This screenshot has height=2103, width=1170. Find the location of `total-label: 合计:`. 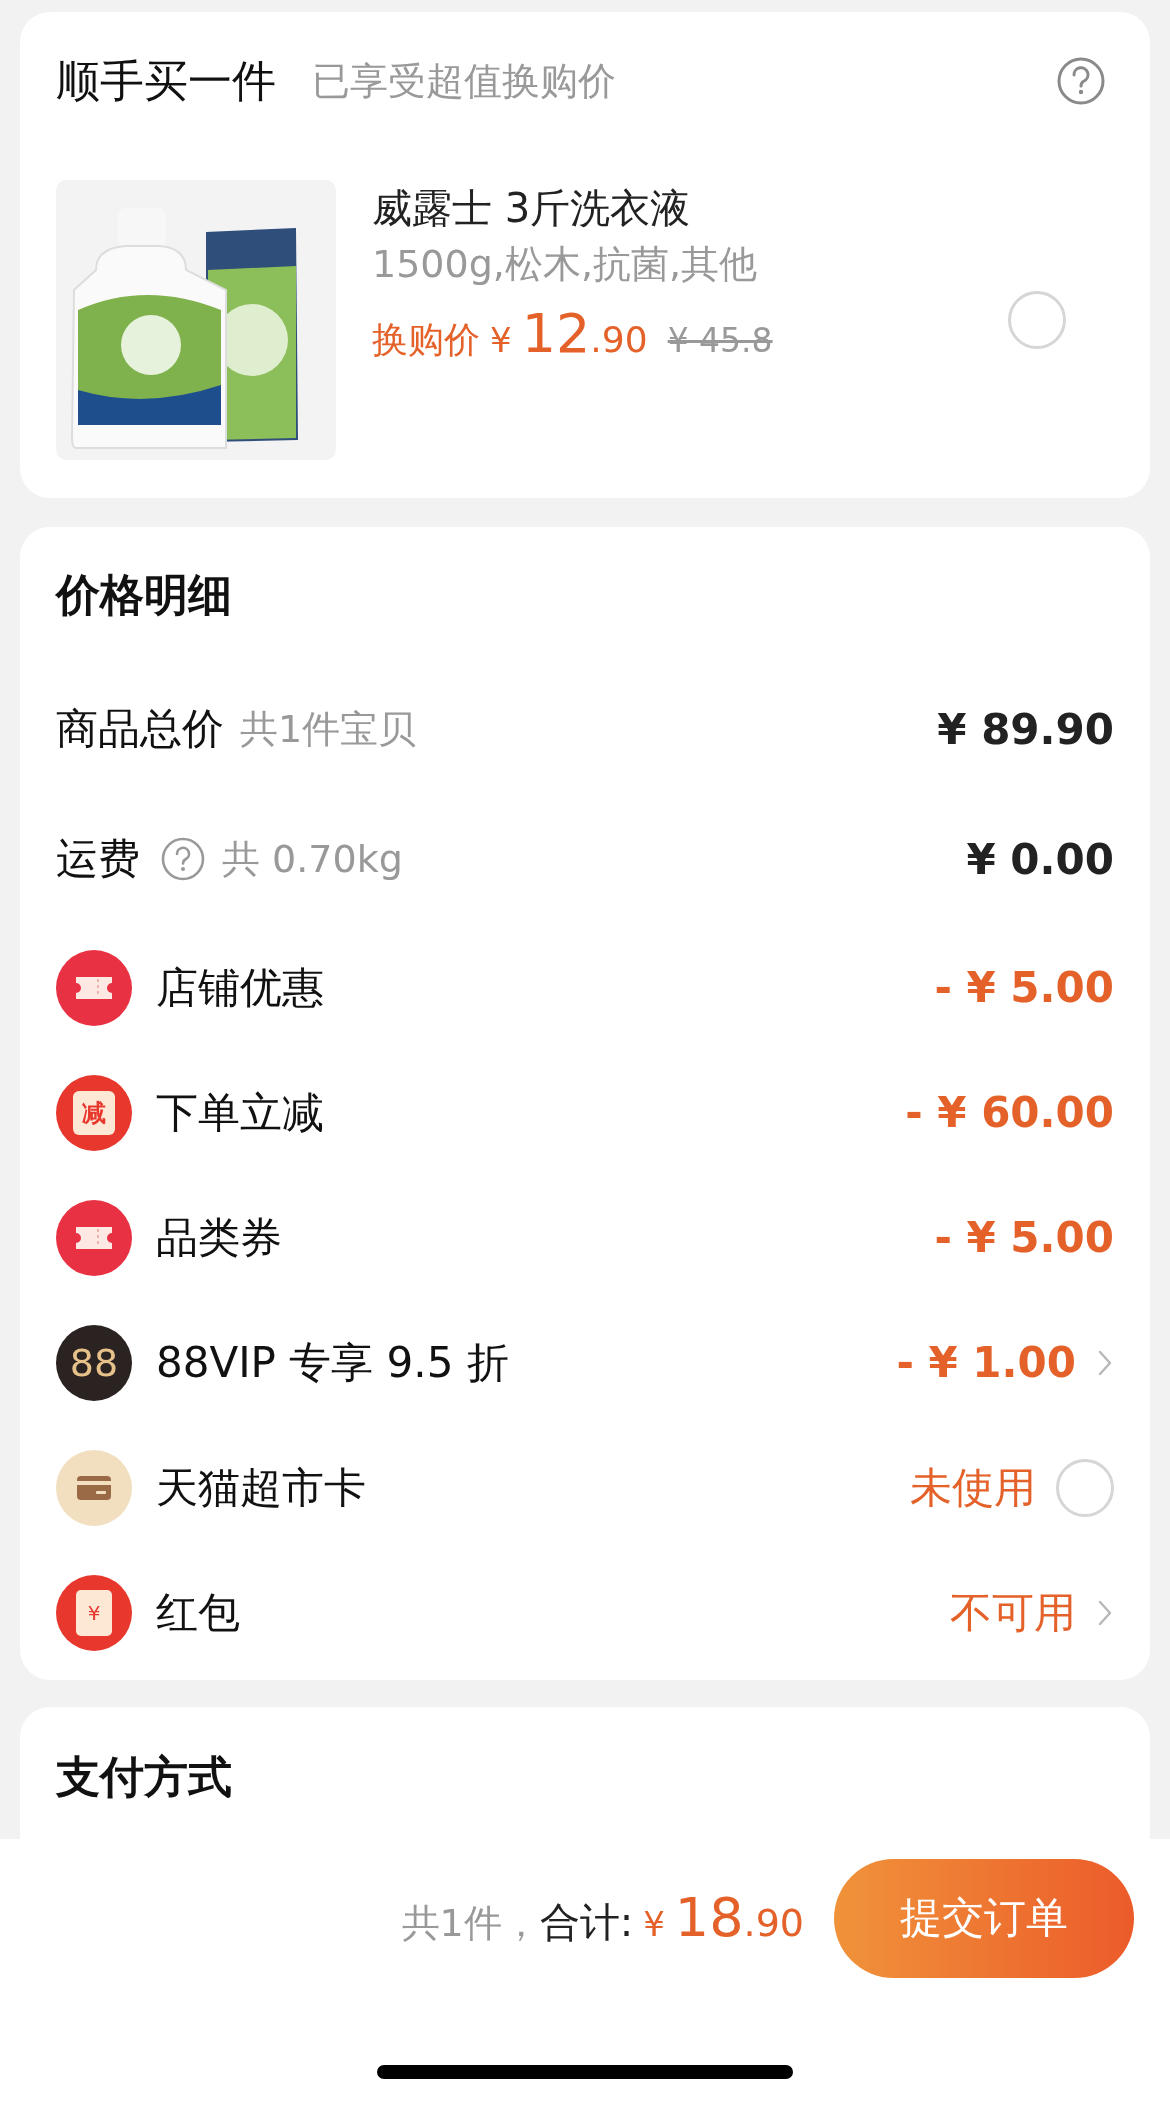

total-label: 合计: is located at coordinates (586, 1922).